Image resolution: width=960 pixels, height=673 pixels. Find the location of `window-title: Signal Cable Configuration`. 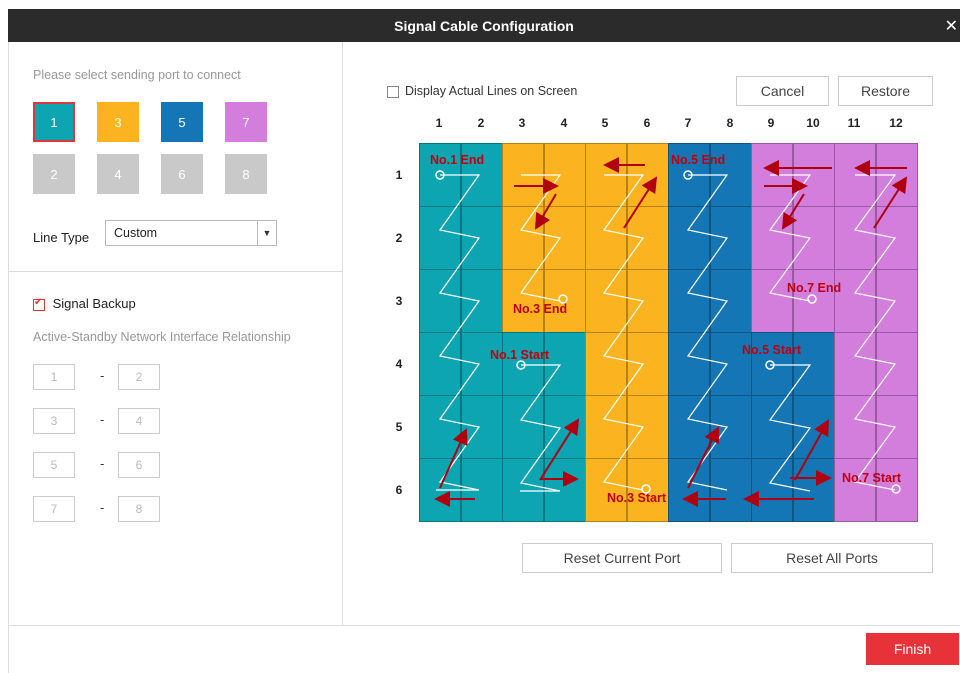

window-title: Signal Cable Configuration is located at coordinates (484, 26).